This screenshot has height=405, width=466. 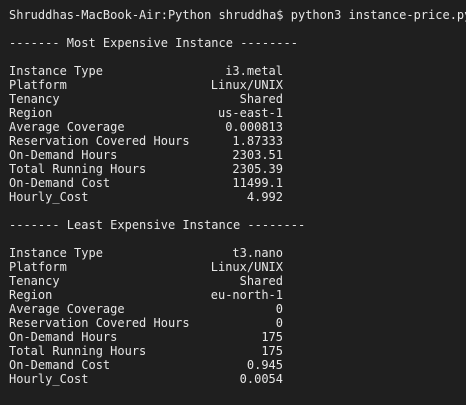 I want to click on row-total-running-hours: Total Running Hours 2305.39, so click(x=146, y=169).